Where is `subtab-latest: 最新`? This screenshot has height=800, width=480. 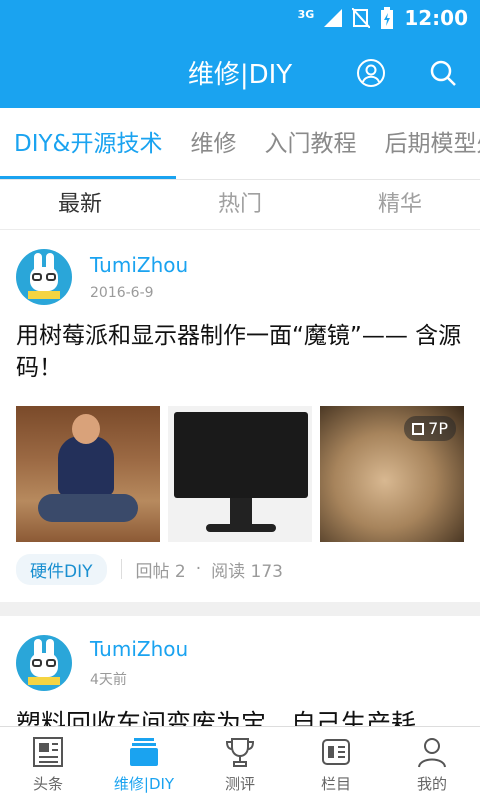
subtab-latest: 最新 is located at coordinates (80, 204).